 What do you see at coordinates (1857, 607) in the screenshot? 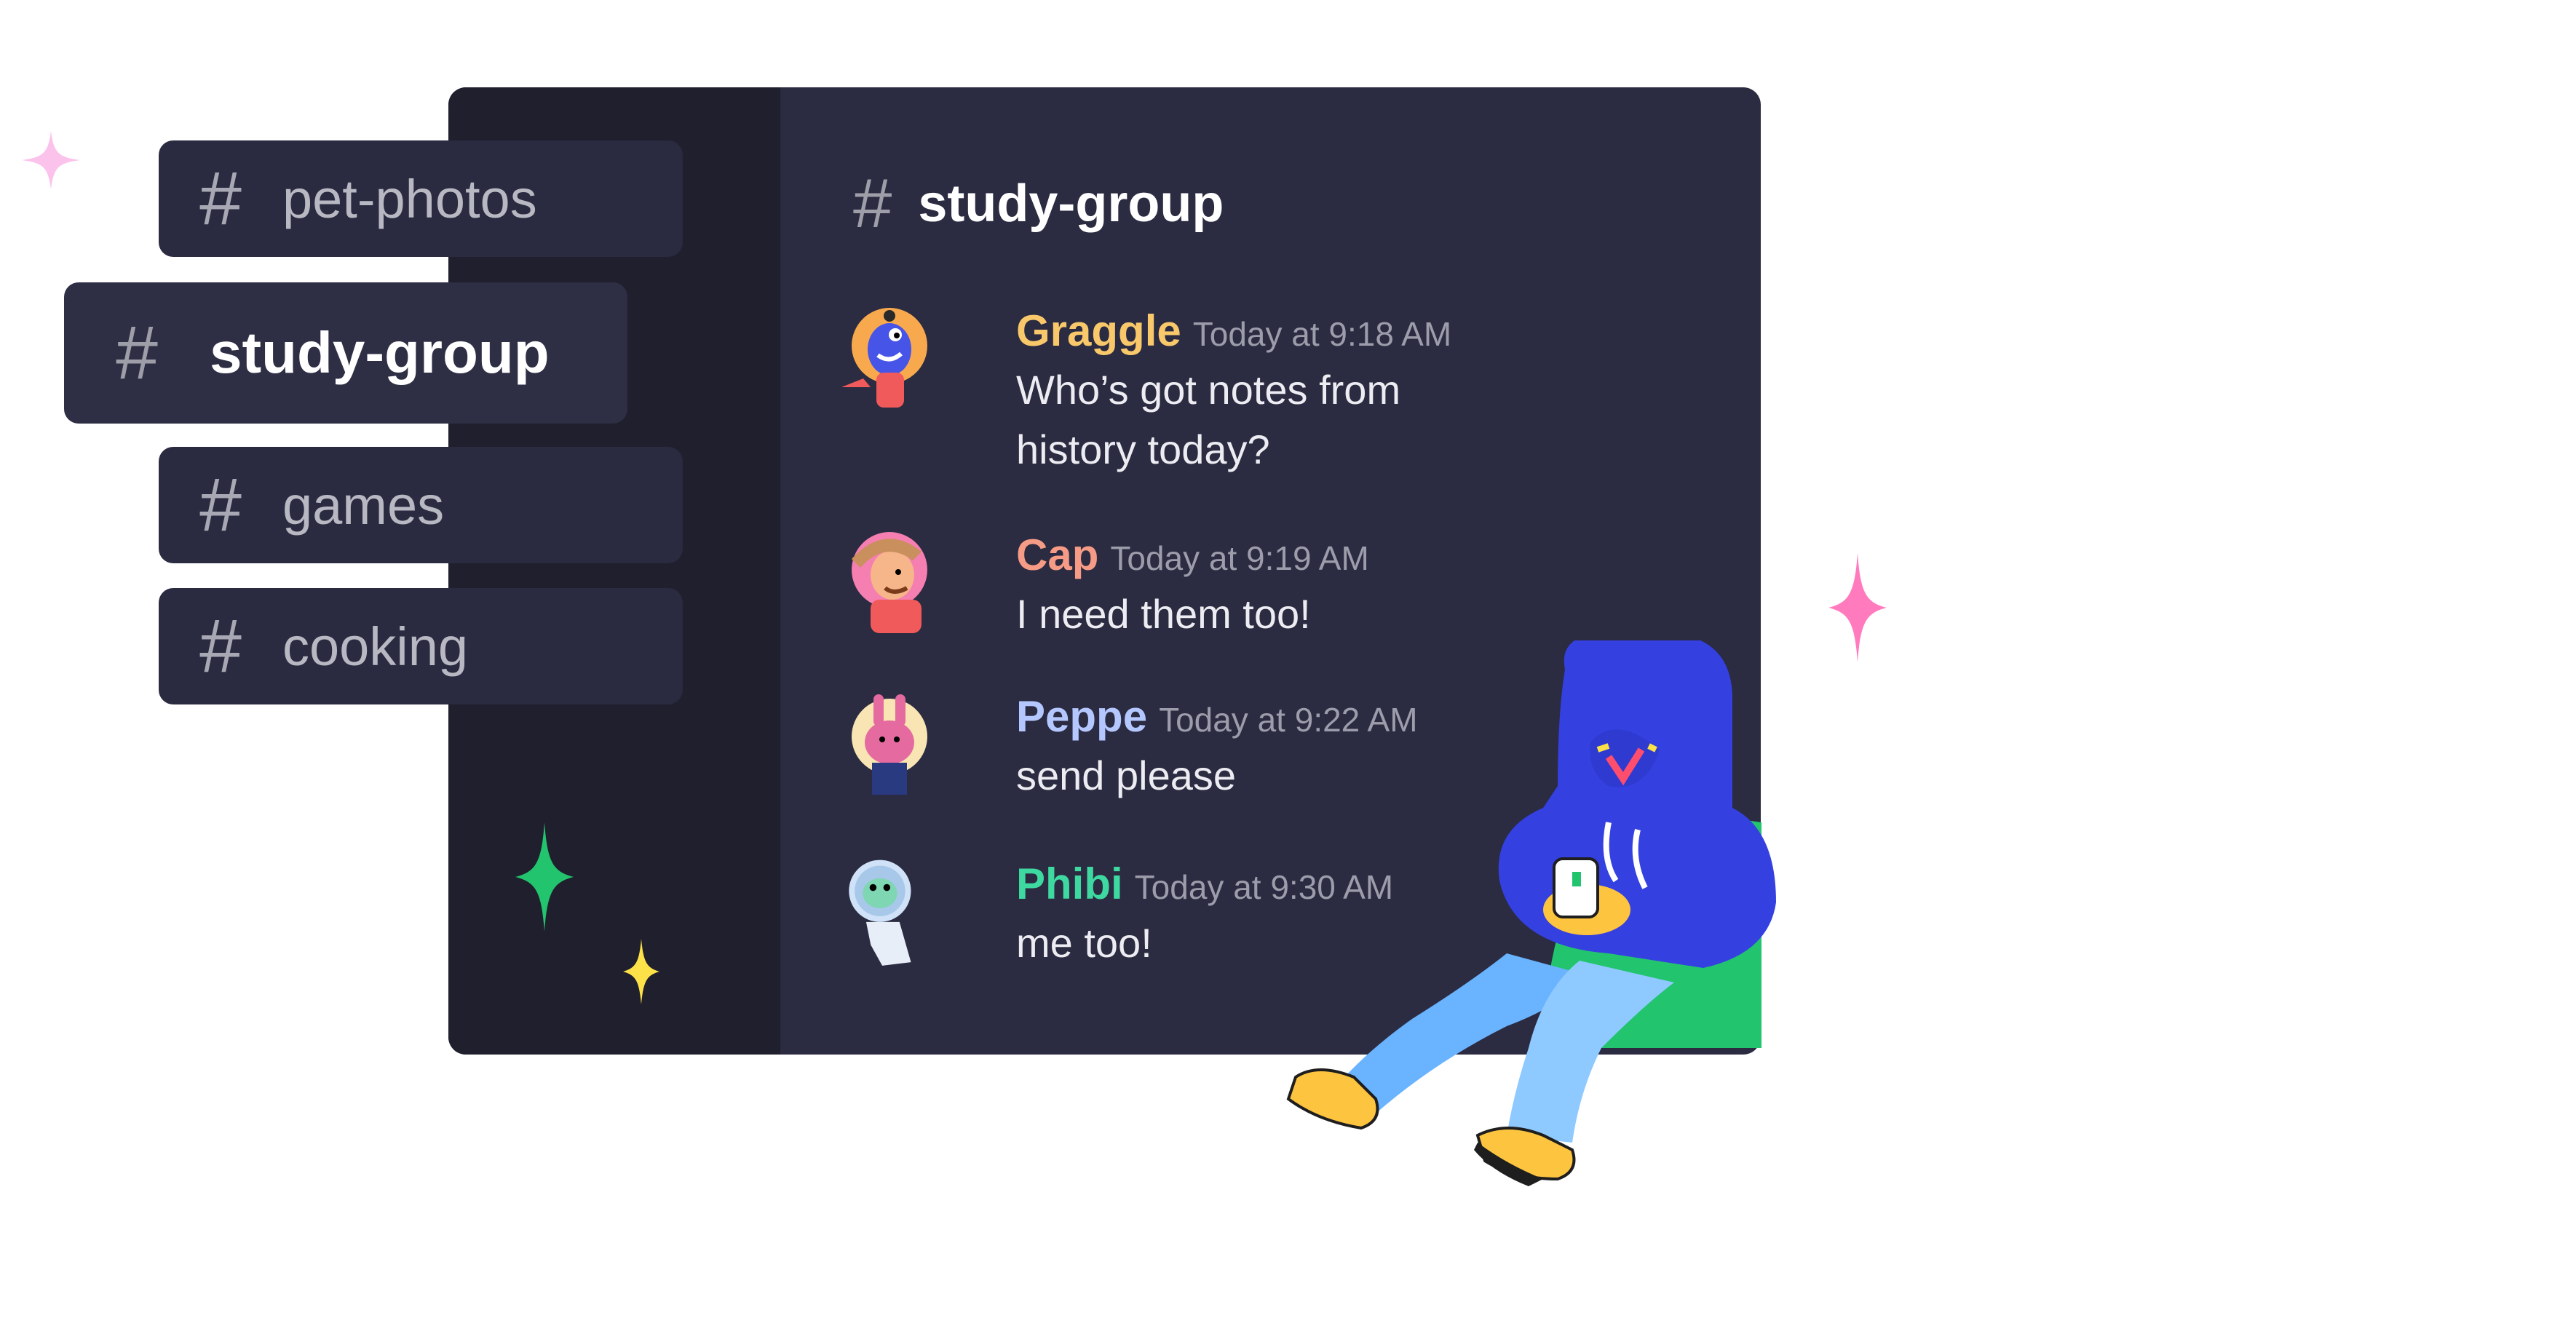
I see `sparkle-pink-large-icon` at bounding box center [1857, 607].